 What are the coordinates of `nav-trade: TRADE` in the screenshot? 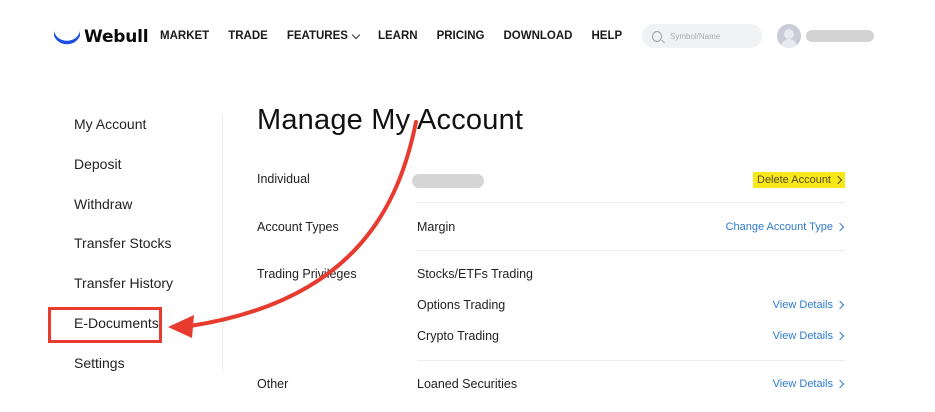 It's located at (248, 36).